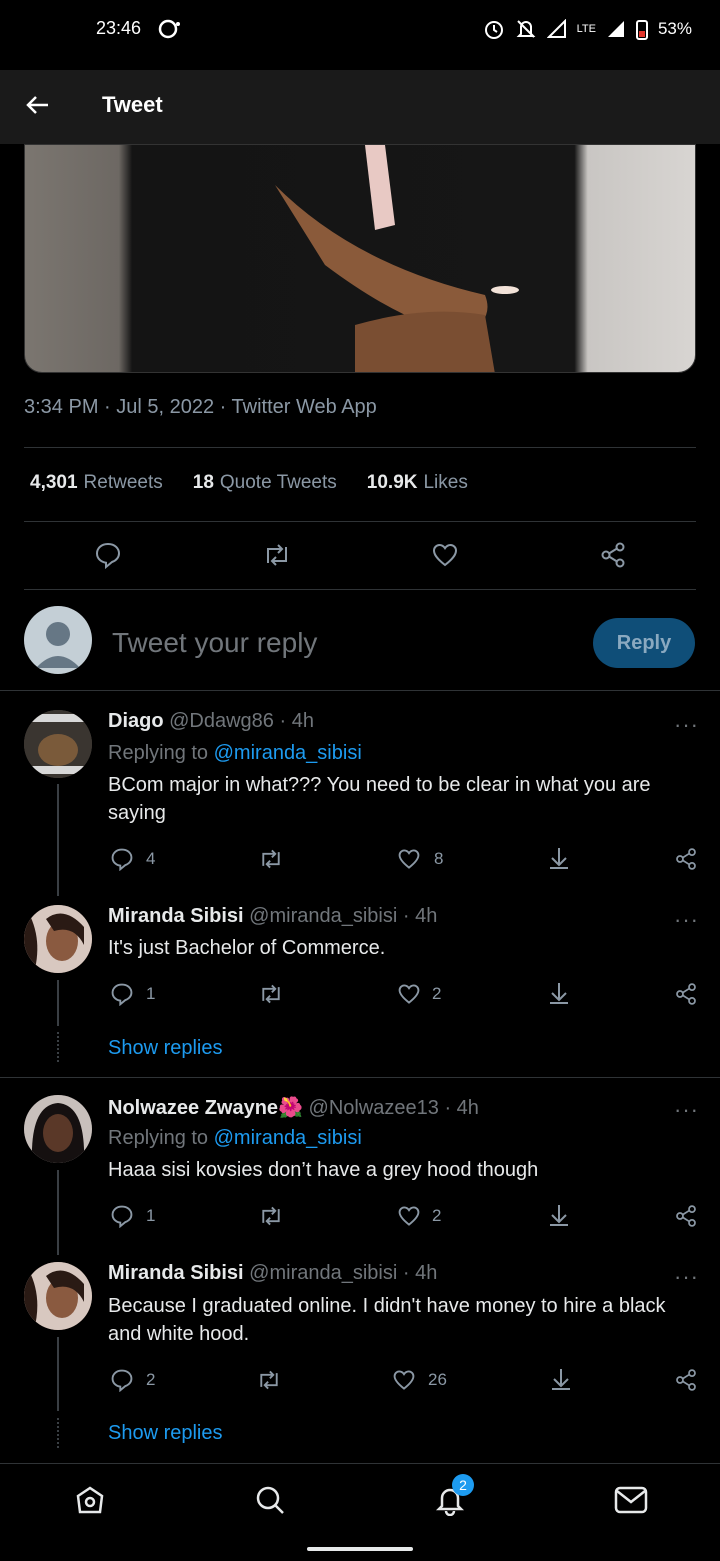 This screenshot has width=720, height=1561. Describe the element at coordinates (463, 1485) in the screenshot. I see `notifications-badge: 2` at that location.